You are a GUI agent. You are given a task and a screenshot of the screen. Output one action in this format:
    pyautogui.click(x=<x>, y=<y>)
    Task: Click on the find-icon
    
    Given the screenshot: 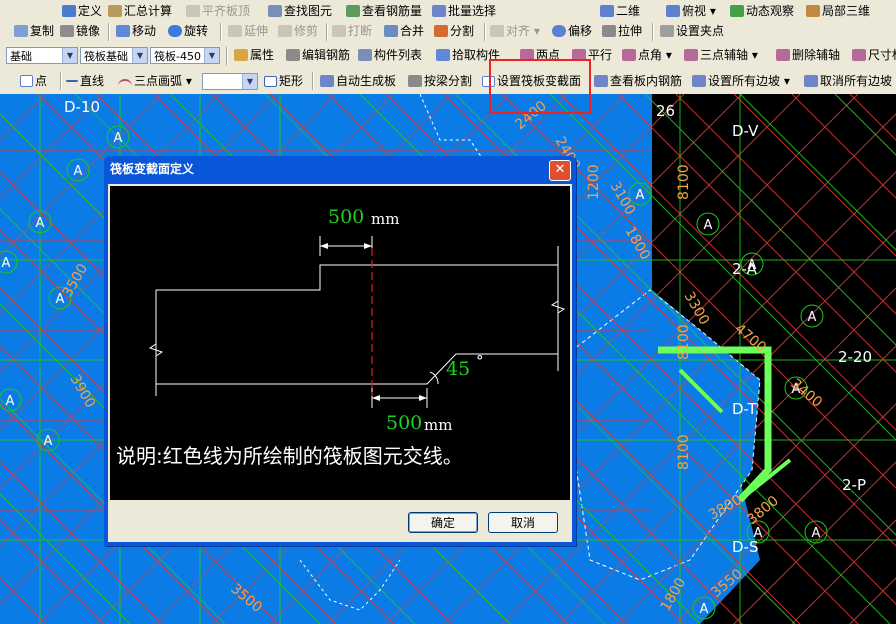 What is the action you would take?
    pyautogui.click(x=275, y=11)
    